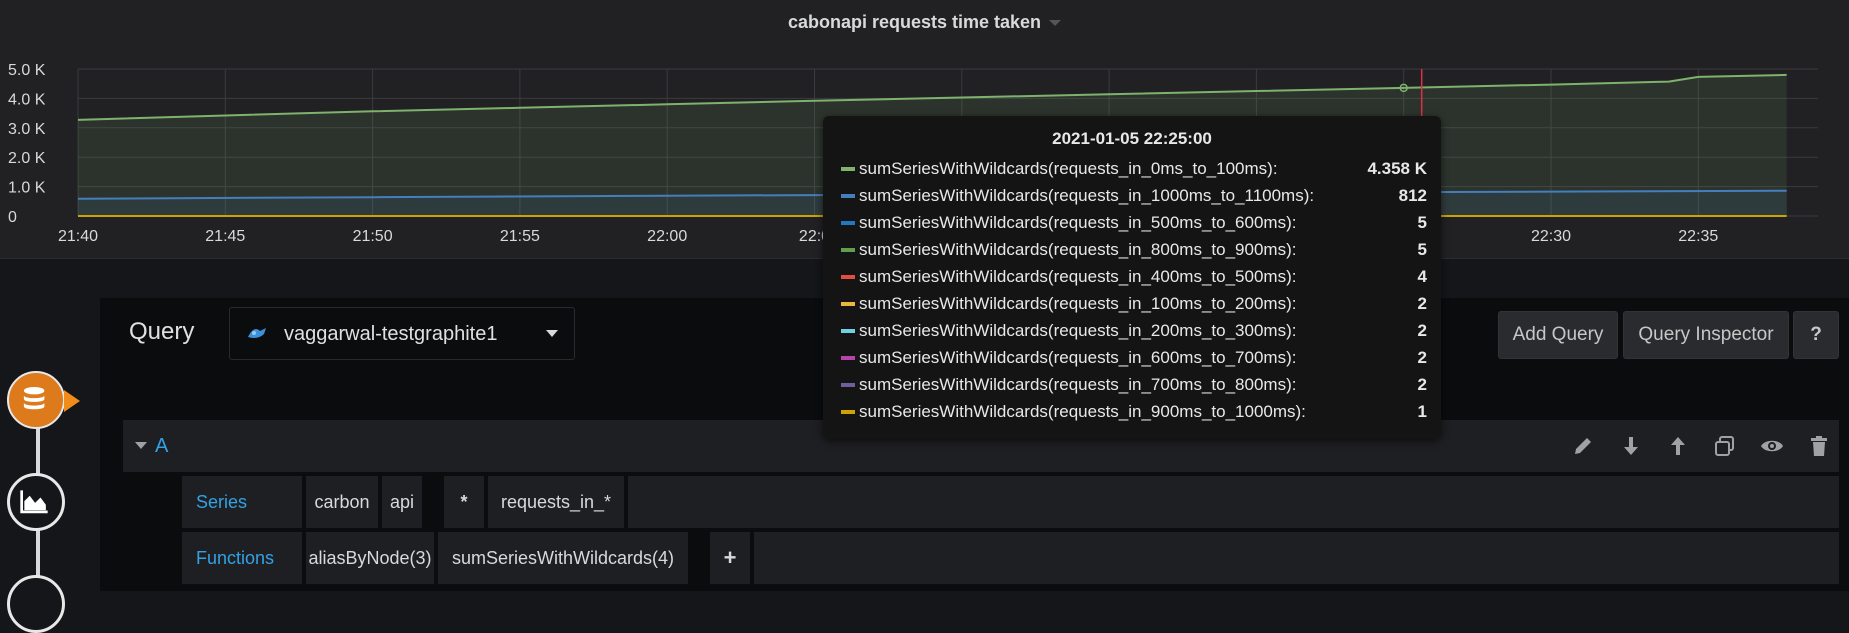 The height and width of the screenshot is (633, 1849). Describe the element at coordinates (27, 158) in the screenshot. I see `y-tick-label: 2.0 K` at that location.